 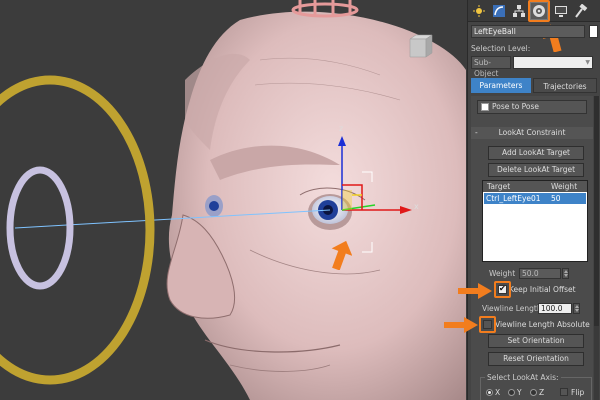 I want to click on weight-spinner, so click(x=565, y=273).